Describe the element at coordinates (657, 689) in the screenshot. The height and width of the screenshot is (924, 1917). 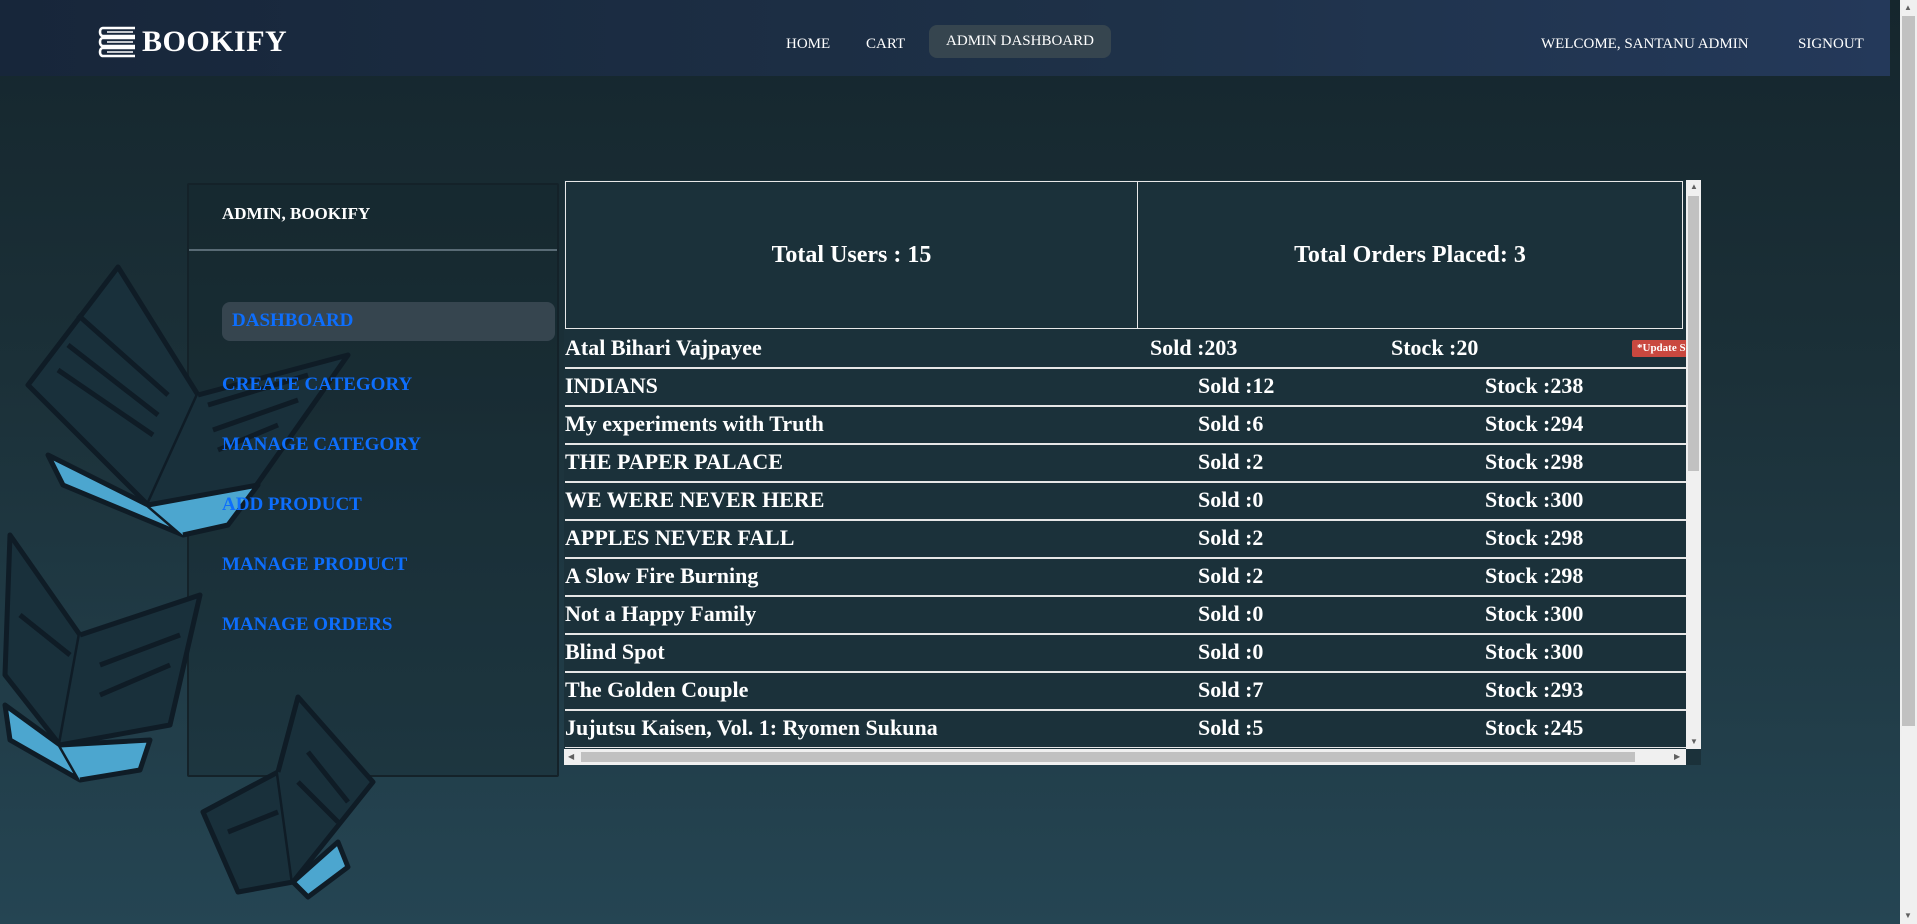
I see `product-name: The Golden Couple` at that location.